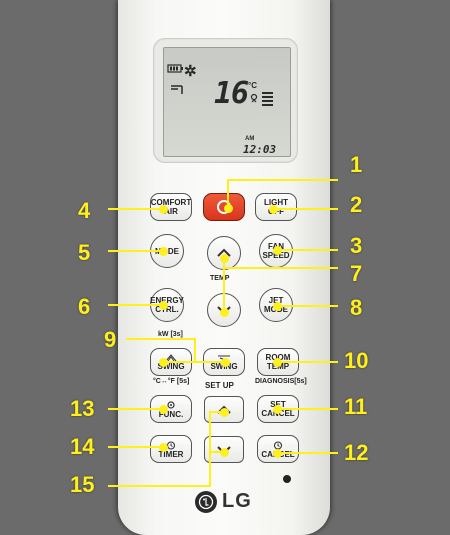 The height and width of the screenshot is (535, 450). What do you see at coordinates (237, 501) in the screenshot?
I see `brand-name: LG` at bounding box center [237, 501].